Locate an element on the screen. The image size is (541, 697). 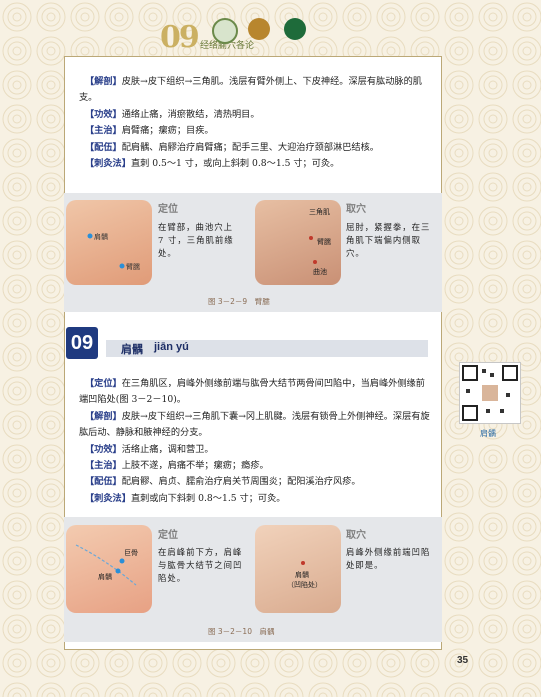
shoulder-photo-locate: 巨骨 肩髃 is located at coordinates (109, 569).